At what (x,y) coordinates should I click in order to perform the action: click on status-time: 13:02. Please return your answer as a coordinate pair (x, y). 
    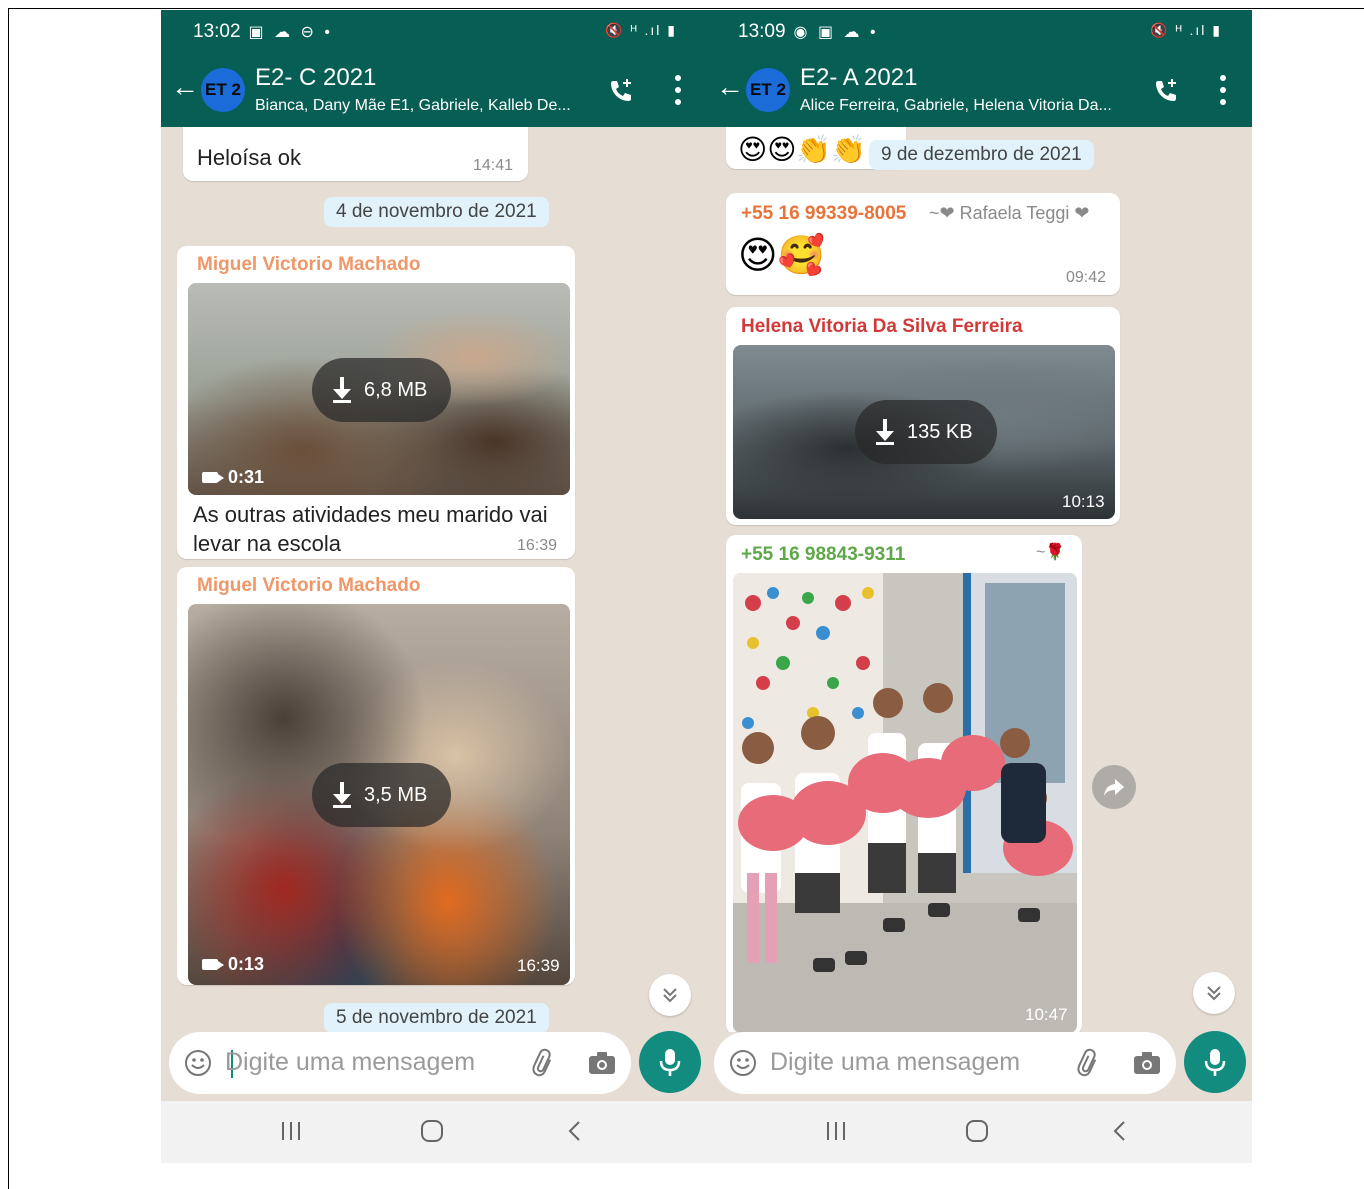
    Looking at the image, I should click on (217, 31).